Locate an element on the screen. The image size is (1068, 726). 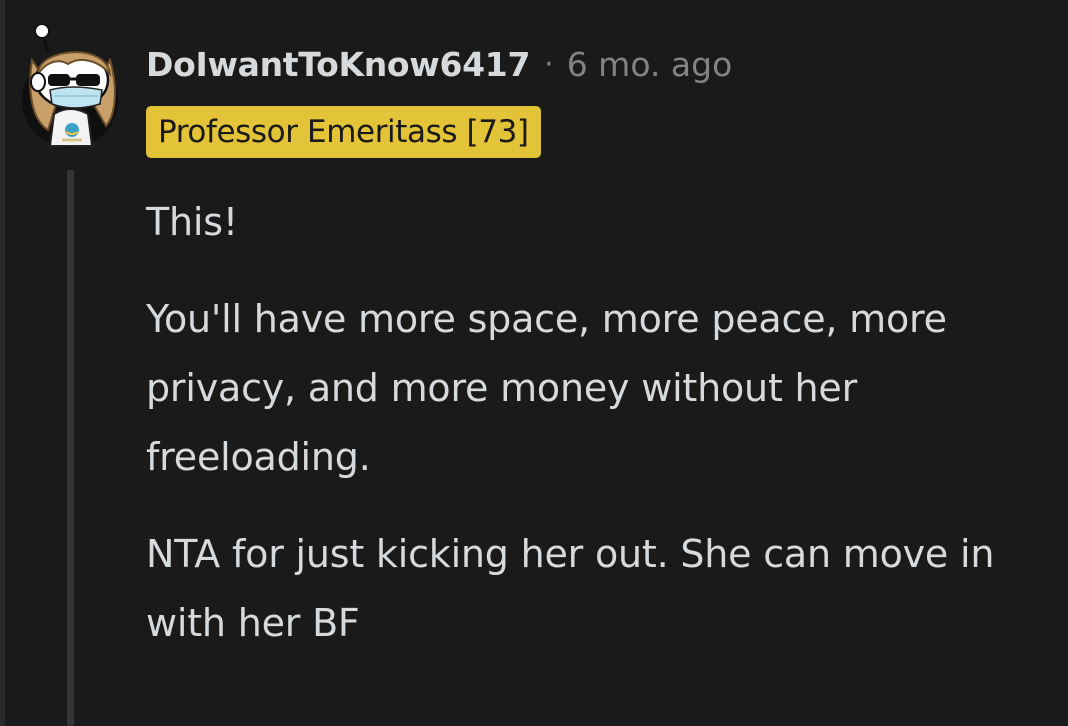
username-link: DoIwantToKnow6417 is located at coordinates (338, 64).